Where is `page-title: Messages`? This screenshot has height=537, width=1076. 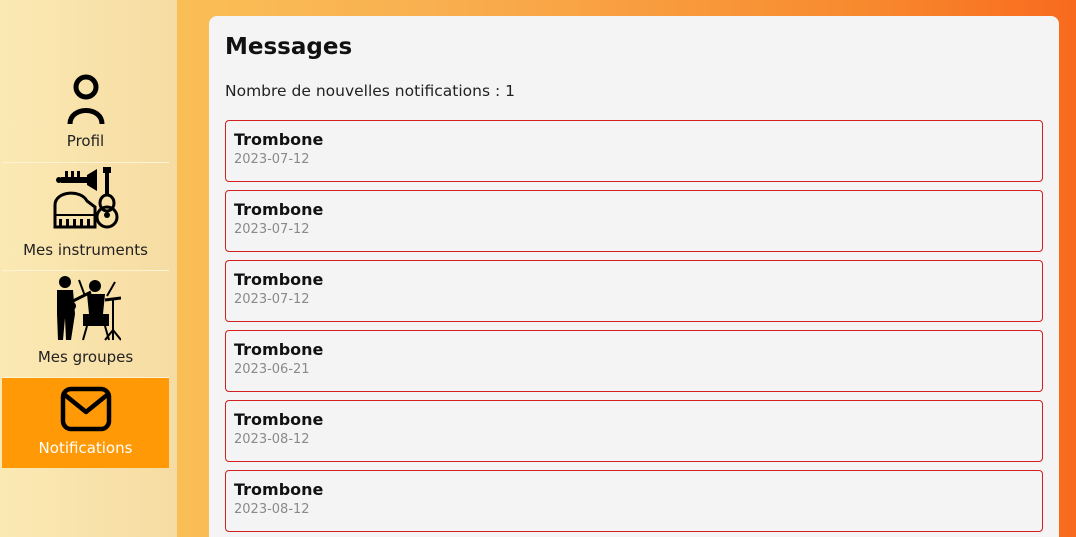
page-title: Messages is located at coordinates (289, 47).